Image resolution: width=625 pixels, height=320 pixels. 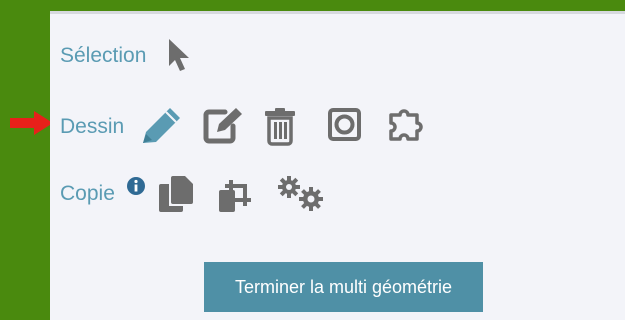 What do you see at coordinates (301, 194) in the screenshot?
I see `gears-icon` at bounding box center [301, 194].